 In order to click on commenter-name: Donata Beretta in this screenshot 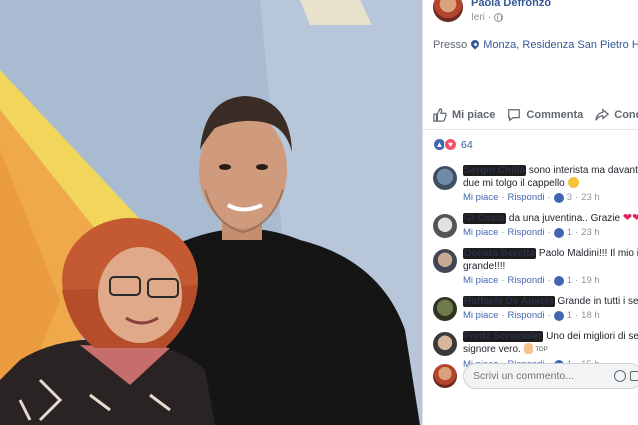, I will do `click(500, 253)`.